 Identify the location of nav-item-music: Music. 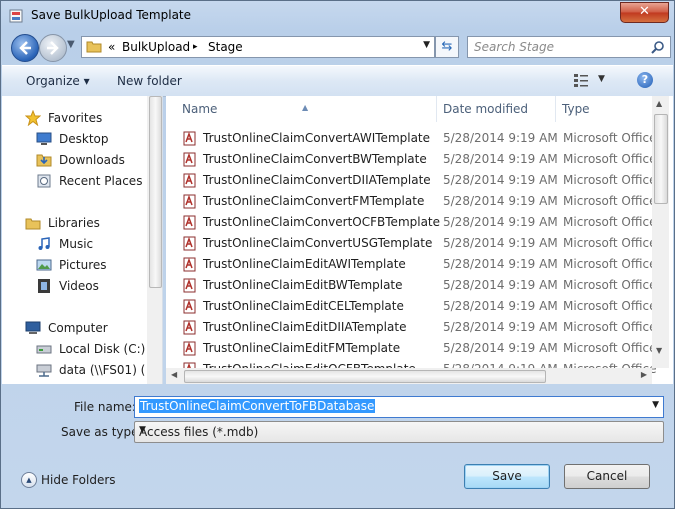
(74, 244).